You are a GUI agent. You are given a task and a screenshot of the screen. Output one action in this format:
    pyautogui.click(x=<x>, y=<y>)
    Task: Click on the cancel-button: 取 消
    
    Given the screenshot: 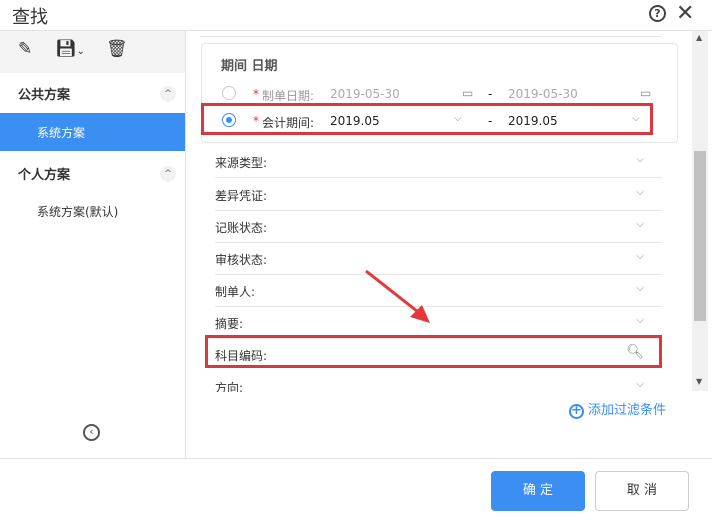 What is the action you would take?
    pyautogui.click(x=642, y=491)
    